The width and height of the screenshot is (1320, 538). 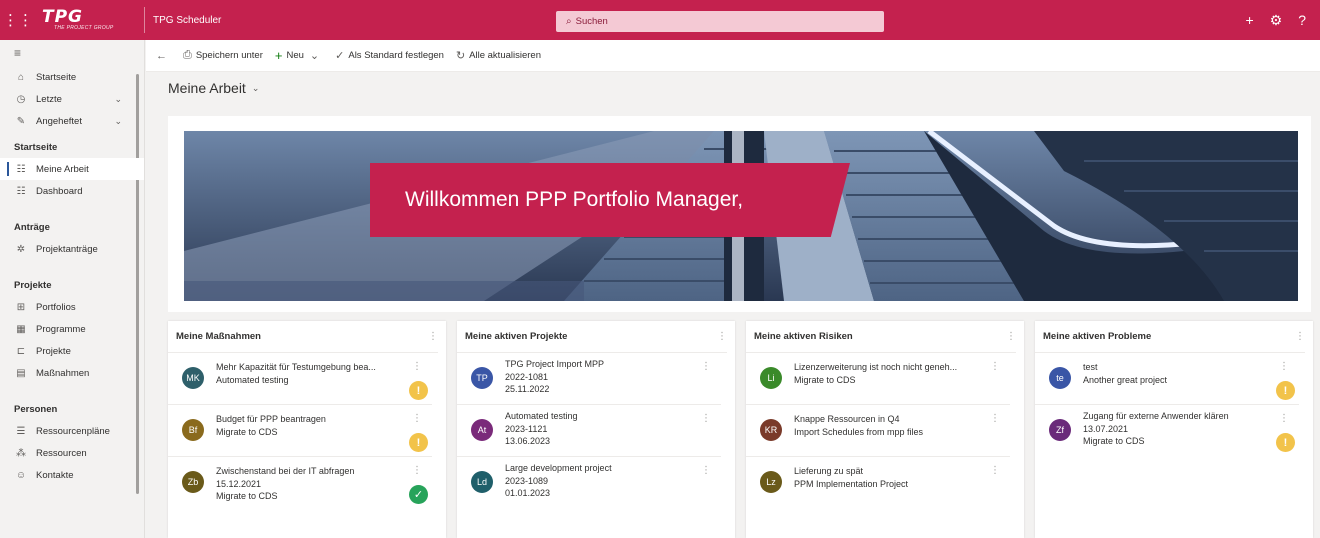 I want to click on item-subtitle: PPM Implementation Project, so click(x=851, y=483).